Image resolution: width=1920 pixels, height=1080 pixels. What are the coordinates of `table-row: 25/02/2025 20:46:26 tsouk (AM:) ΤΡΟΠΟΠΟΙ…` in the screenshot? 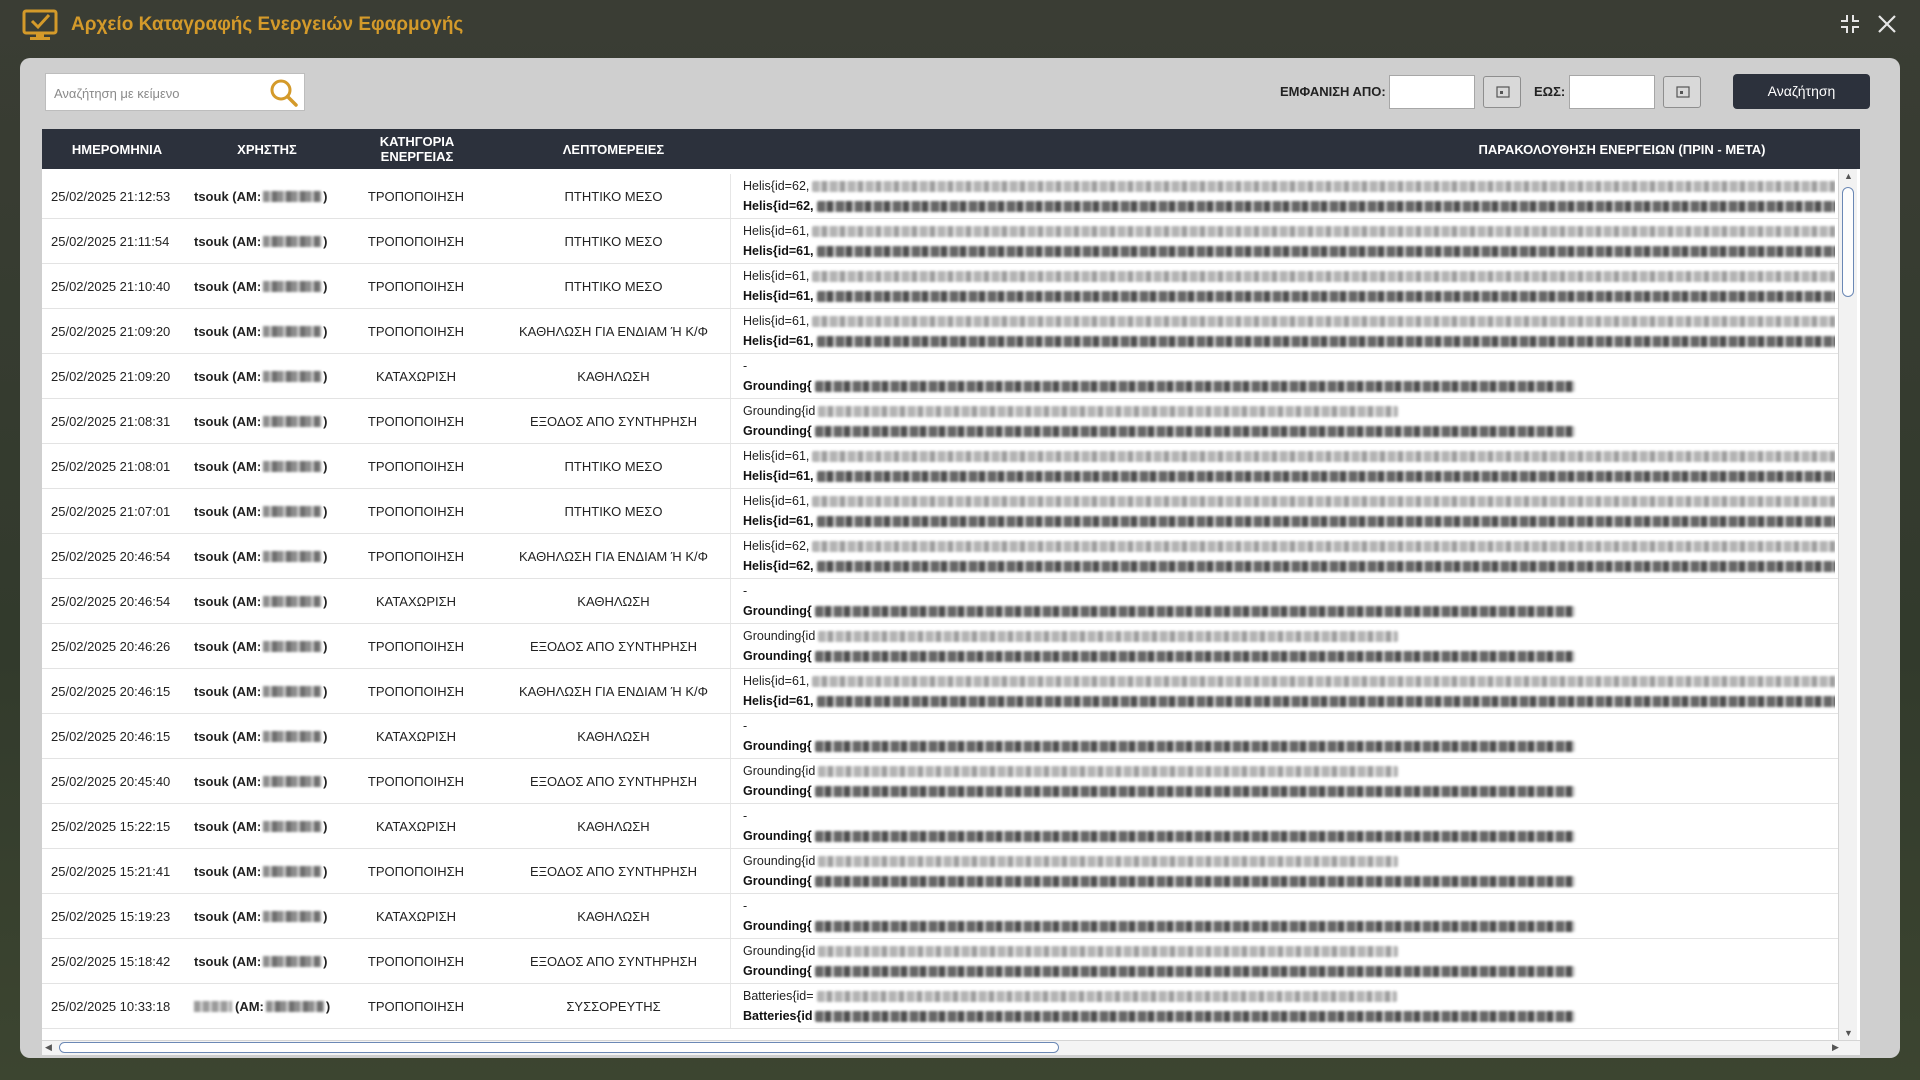 It's located at (940, 646).